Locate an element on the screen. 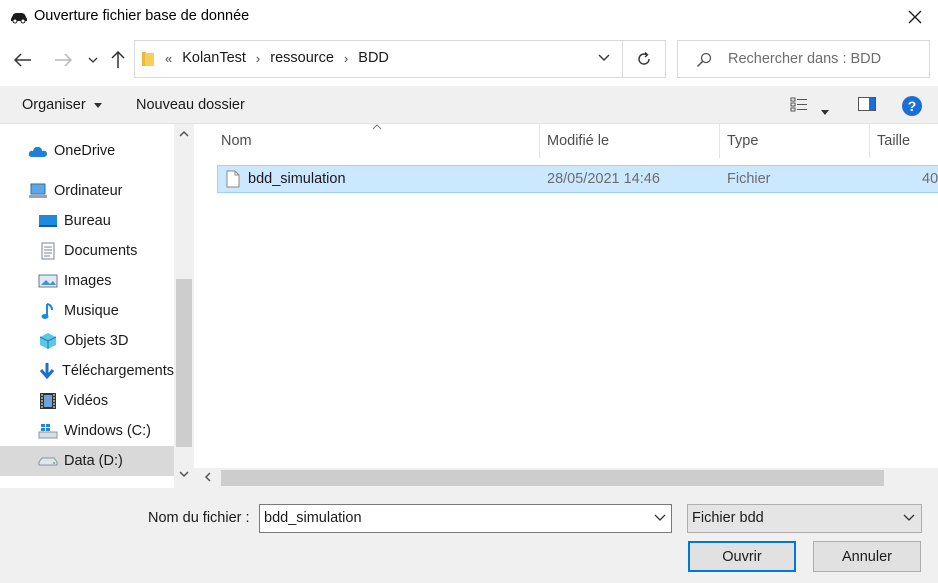  sidebar-item-desktop: Bureau is located at coordinates (74, 221).